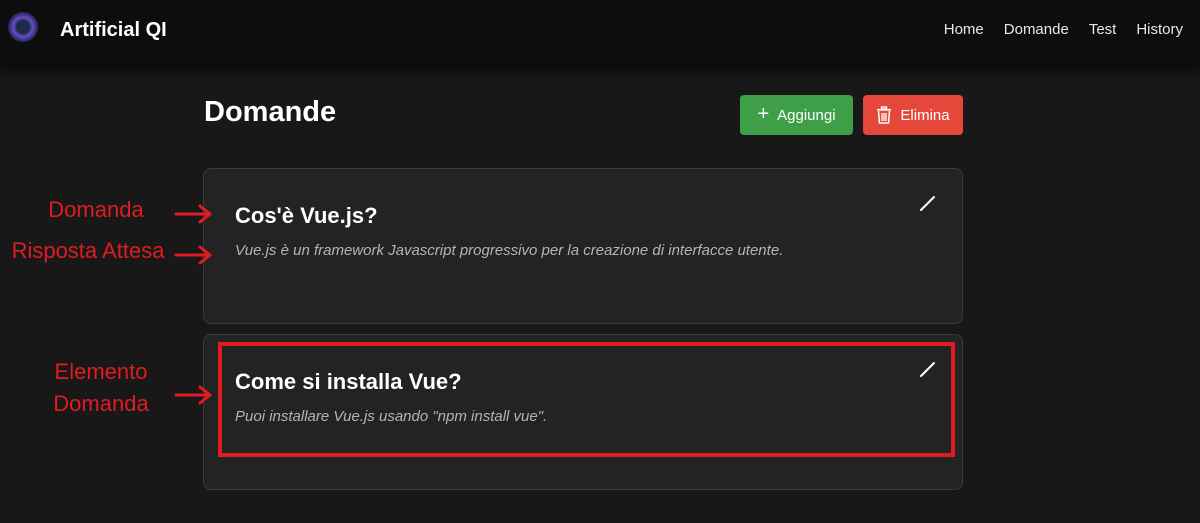 The height and width of the screenshot is (523, 1200). I want to click on page-title: Domande, so click(270, 112).